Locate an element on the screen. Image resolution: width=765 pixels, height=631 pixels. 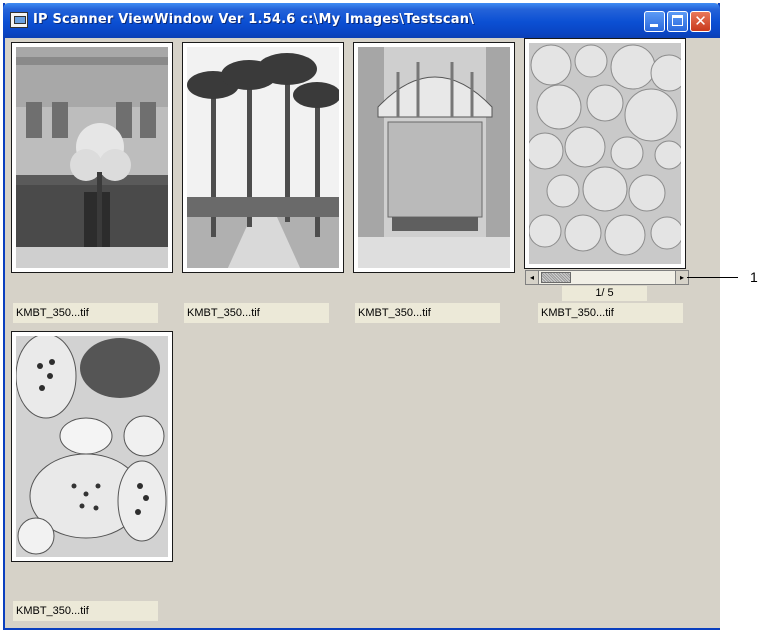
thumbnail-2-caption: KMBT_350...tif is located at coordinates (256, 313).